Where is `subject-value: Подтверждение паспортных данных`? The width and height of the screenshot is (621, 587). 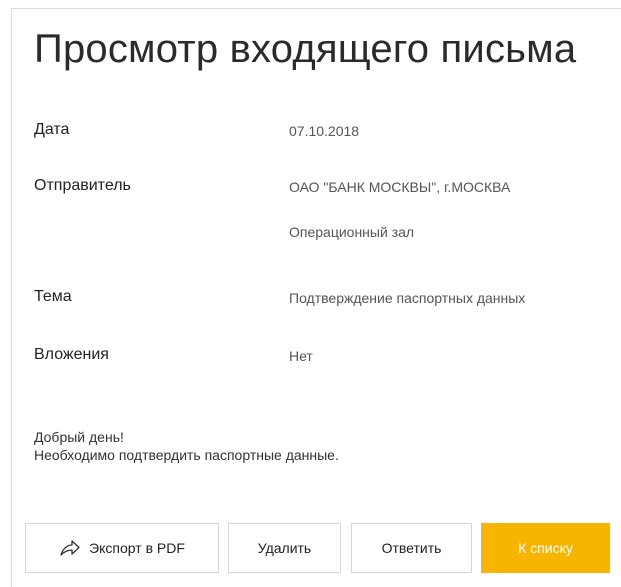 subject-value: Подтверждение паспортных данных is located at coordinates (407, 298).